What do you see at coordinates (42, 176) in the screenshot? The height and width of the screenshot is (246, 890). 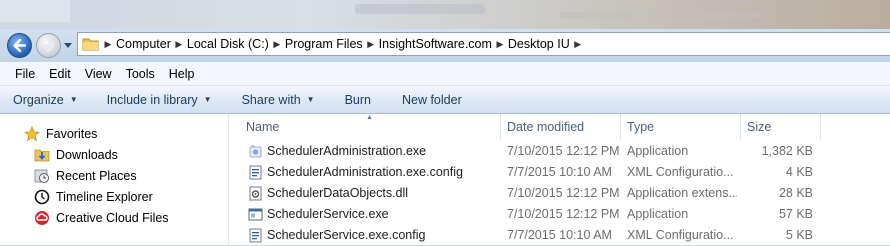 I see `recent-places-icon` at bounding box center [42, 176].